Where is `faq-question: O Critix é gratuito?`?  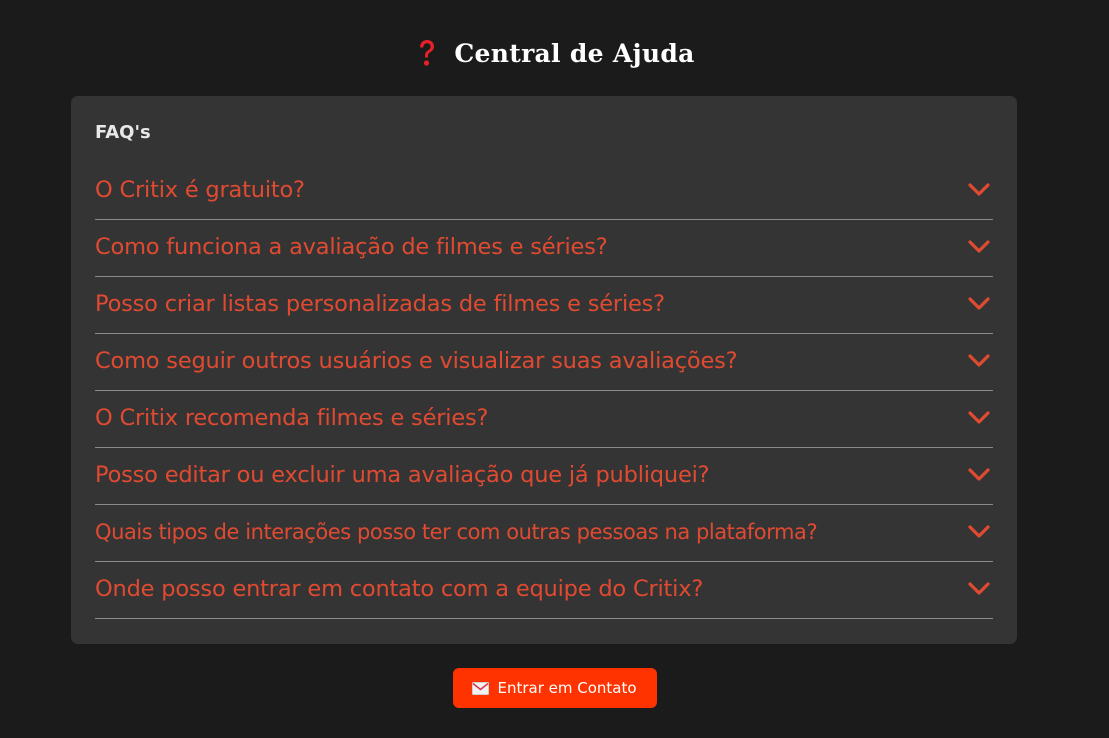
faq-question: O Critix é gratuito? is located at coordinates (200, 189).